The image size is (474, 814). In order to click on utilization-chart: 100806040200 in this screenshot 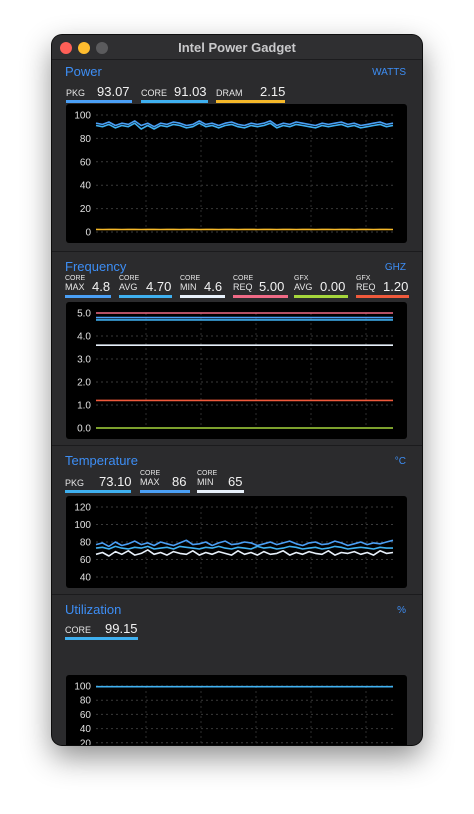, I will do `click(236, 710)`.